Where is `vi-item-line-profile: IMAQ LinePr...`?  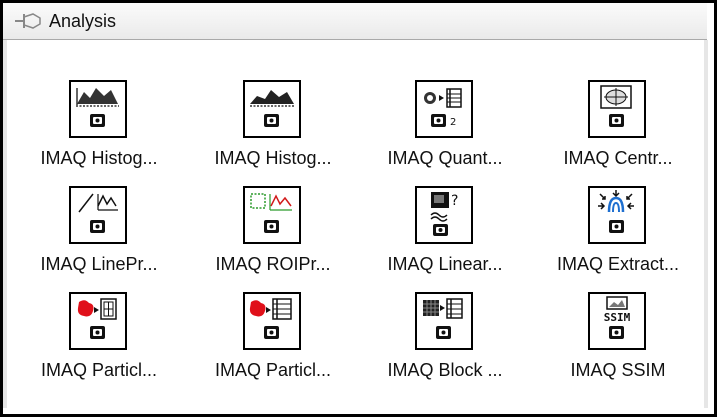
vi-item-line-profile: IMAQ LinePr... is located at coordinates (99, 241).